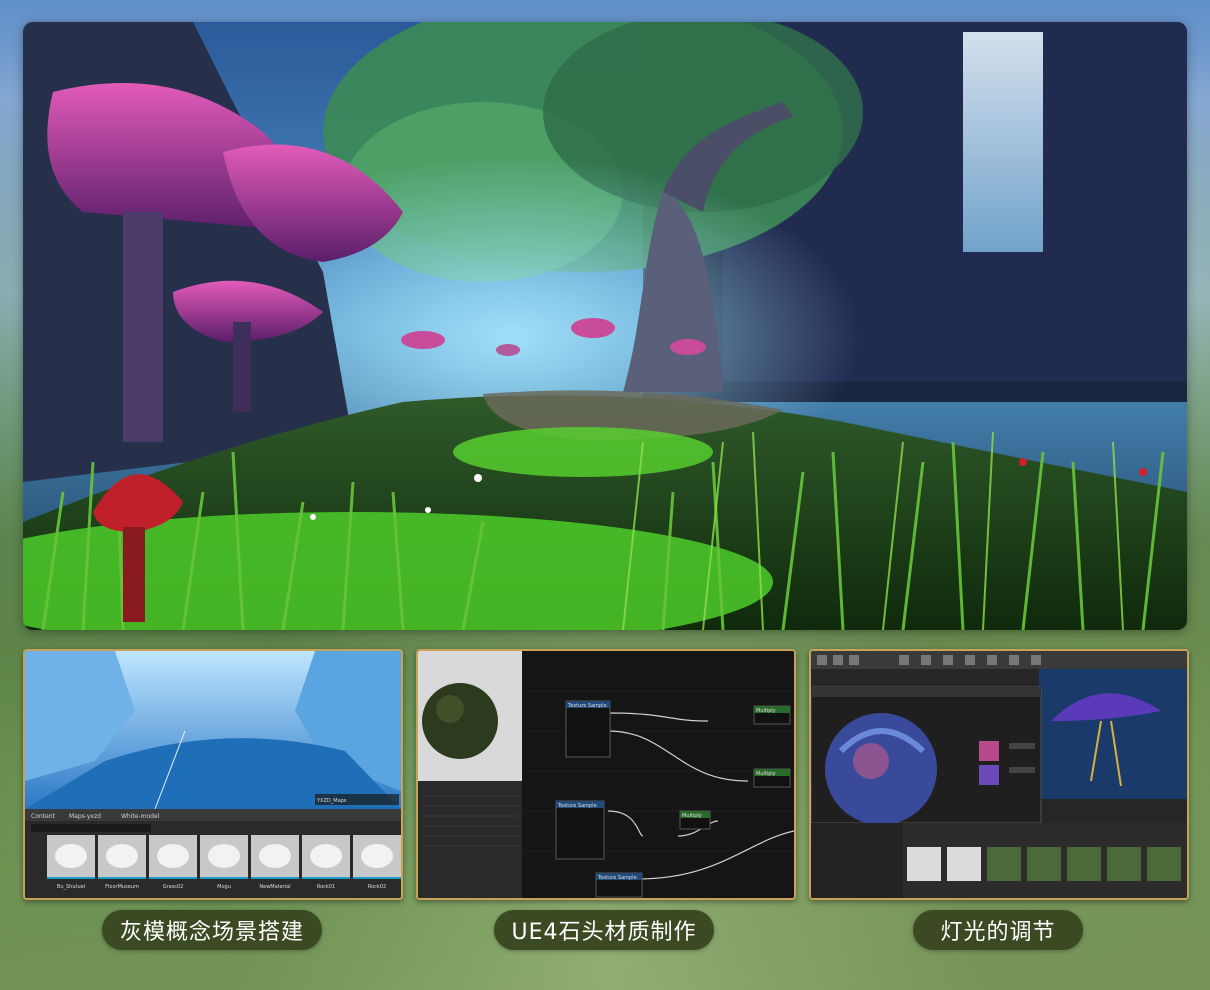  What do you see at coordinates (604, 930) in the screenshot?
I see `caption-stone-material: UE4石头材质制作` at bounding box center [604, 930].